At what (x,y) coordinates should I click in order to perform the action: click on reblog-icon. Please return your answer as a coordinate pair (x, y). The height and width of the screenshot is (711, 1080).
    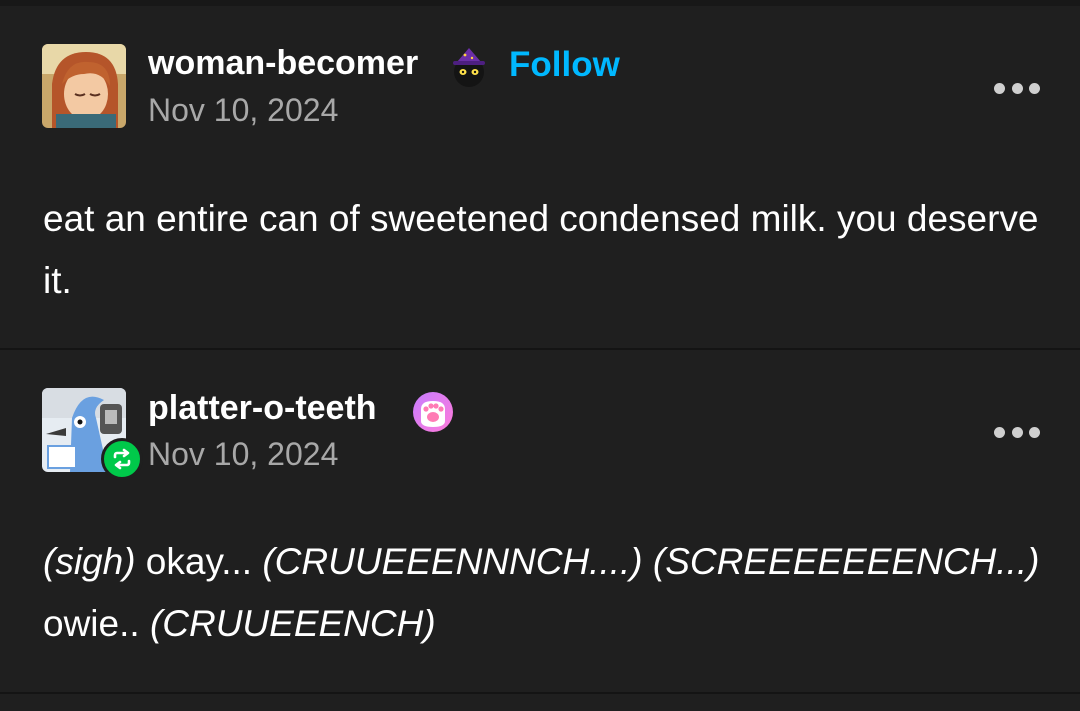
    Looking at the image, I should click on (122, 459).